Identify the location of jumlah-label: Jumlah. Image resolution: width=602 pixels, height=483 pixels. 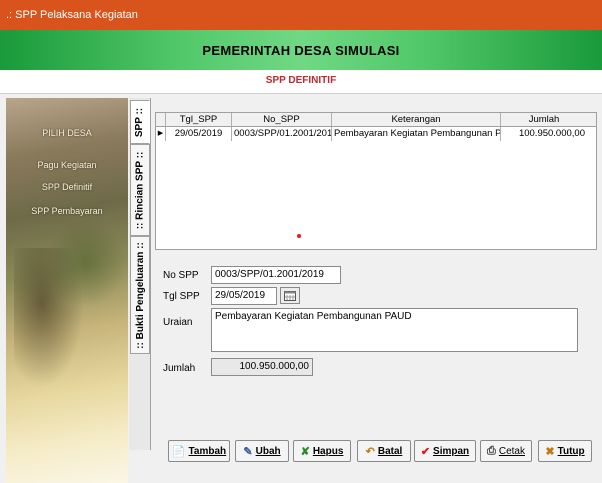
(179, 368).